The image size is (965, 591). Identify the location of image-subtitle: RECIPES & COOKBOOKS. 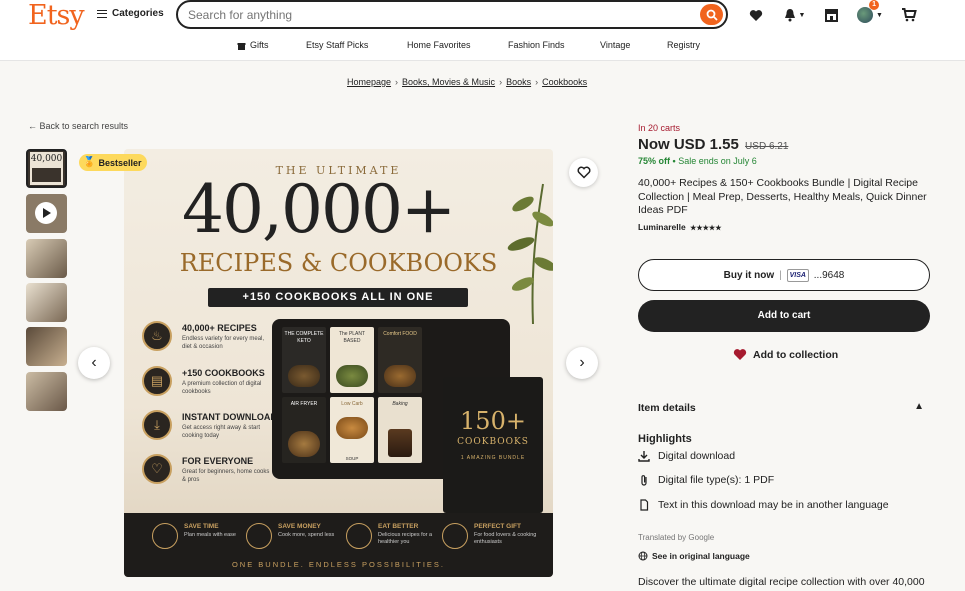
(338, 263).